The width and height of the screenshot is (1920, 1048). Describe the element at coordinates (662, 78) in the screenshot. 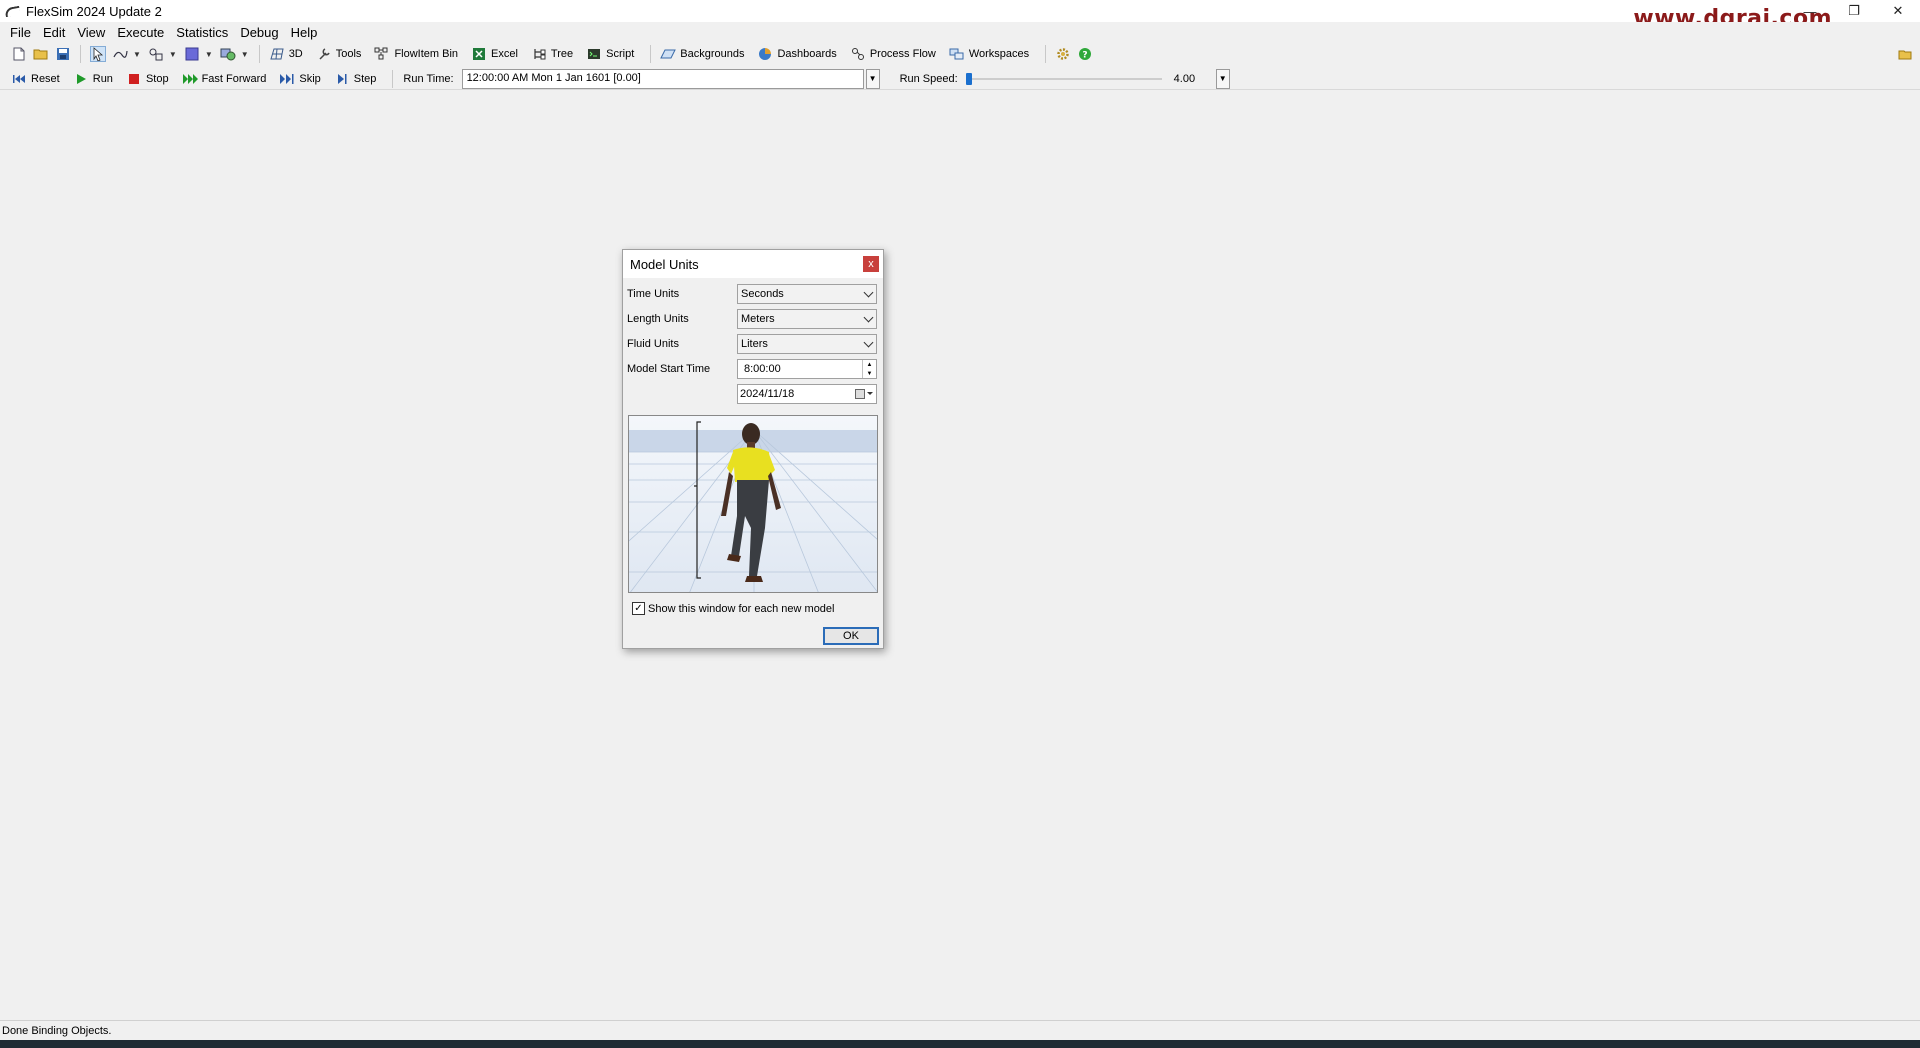

I see `run-time-field: 12:00:00 AM Mon 1 Jan 1601 [0.00]` at that location.